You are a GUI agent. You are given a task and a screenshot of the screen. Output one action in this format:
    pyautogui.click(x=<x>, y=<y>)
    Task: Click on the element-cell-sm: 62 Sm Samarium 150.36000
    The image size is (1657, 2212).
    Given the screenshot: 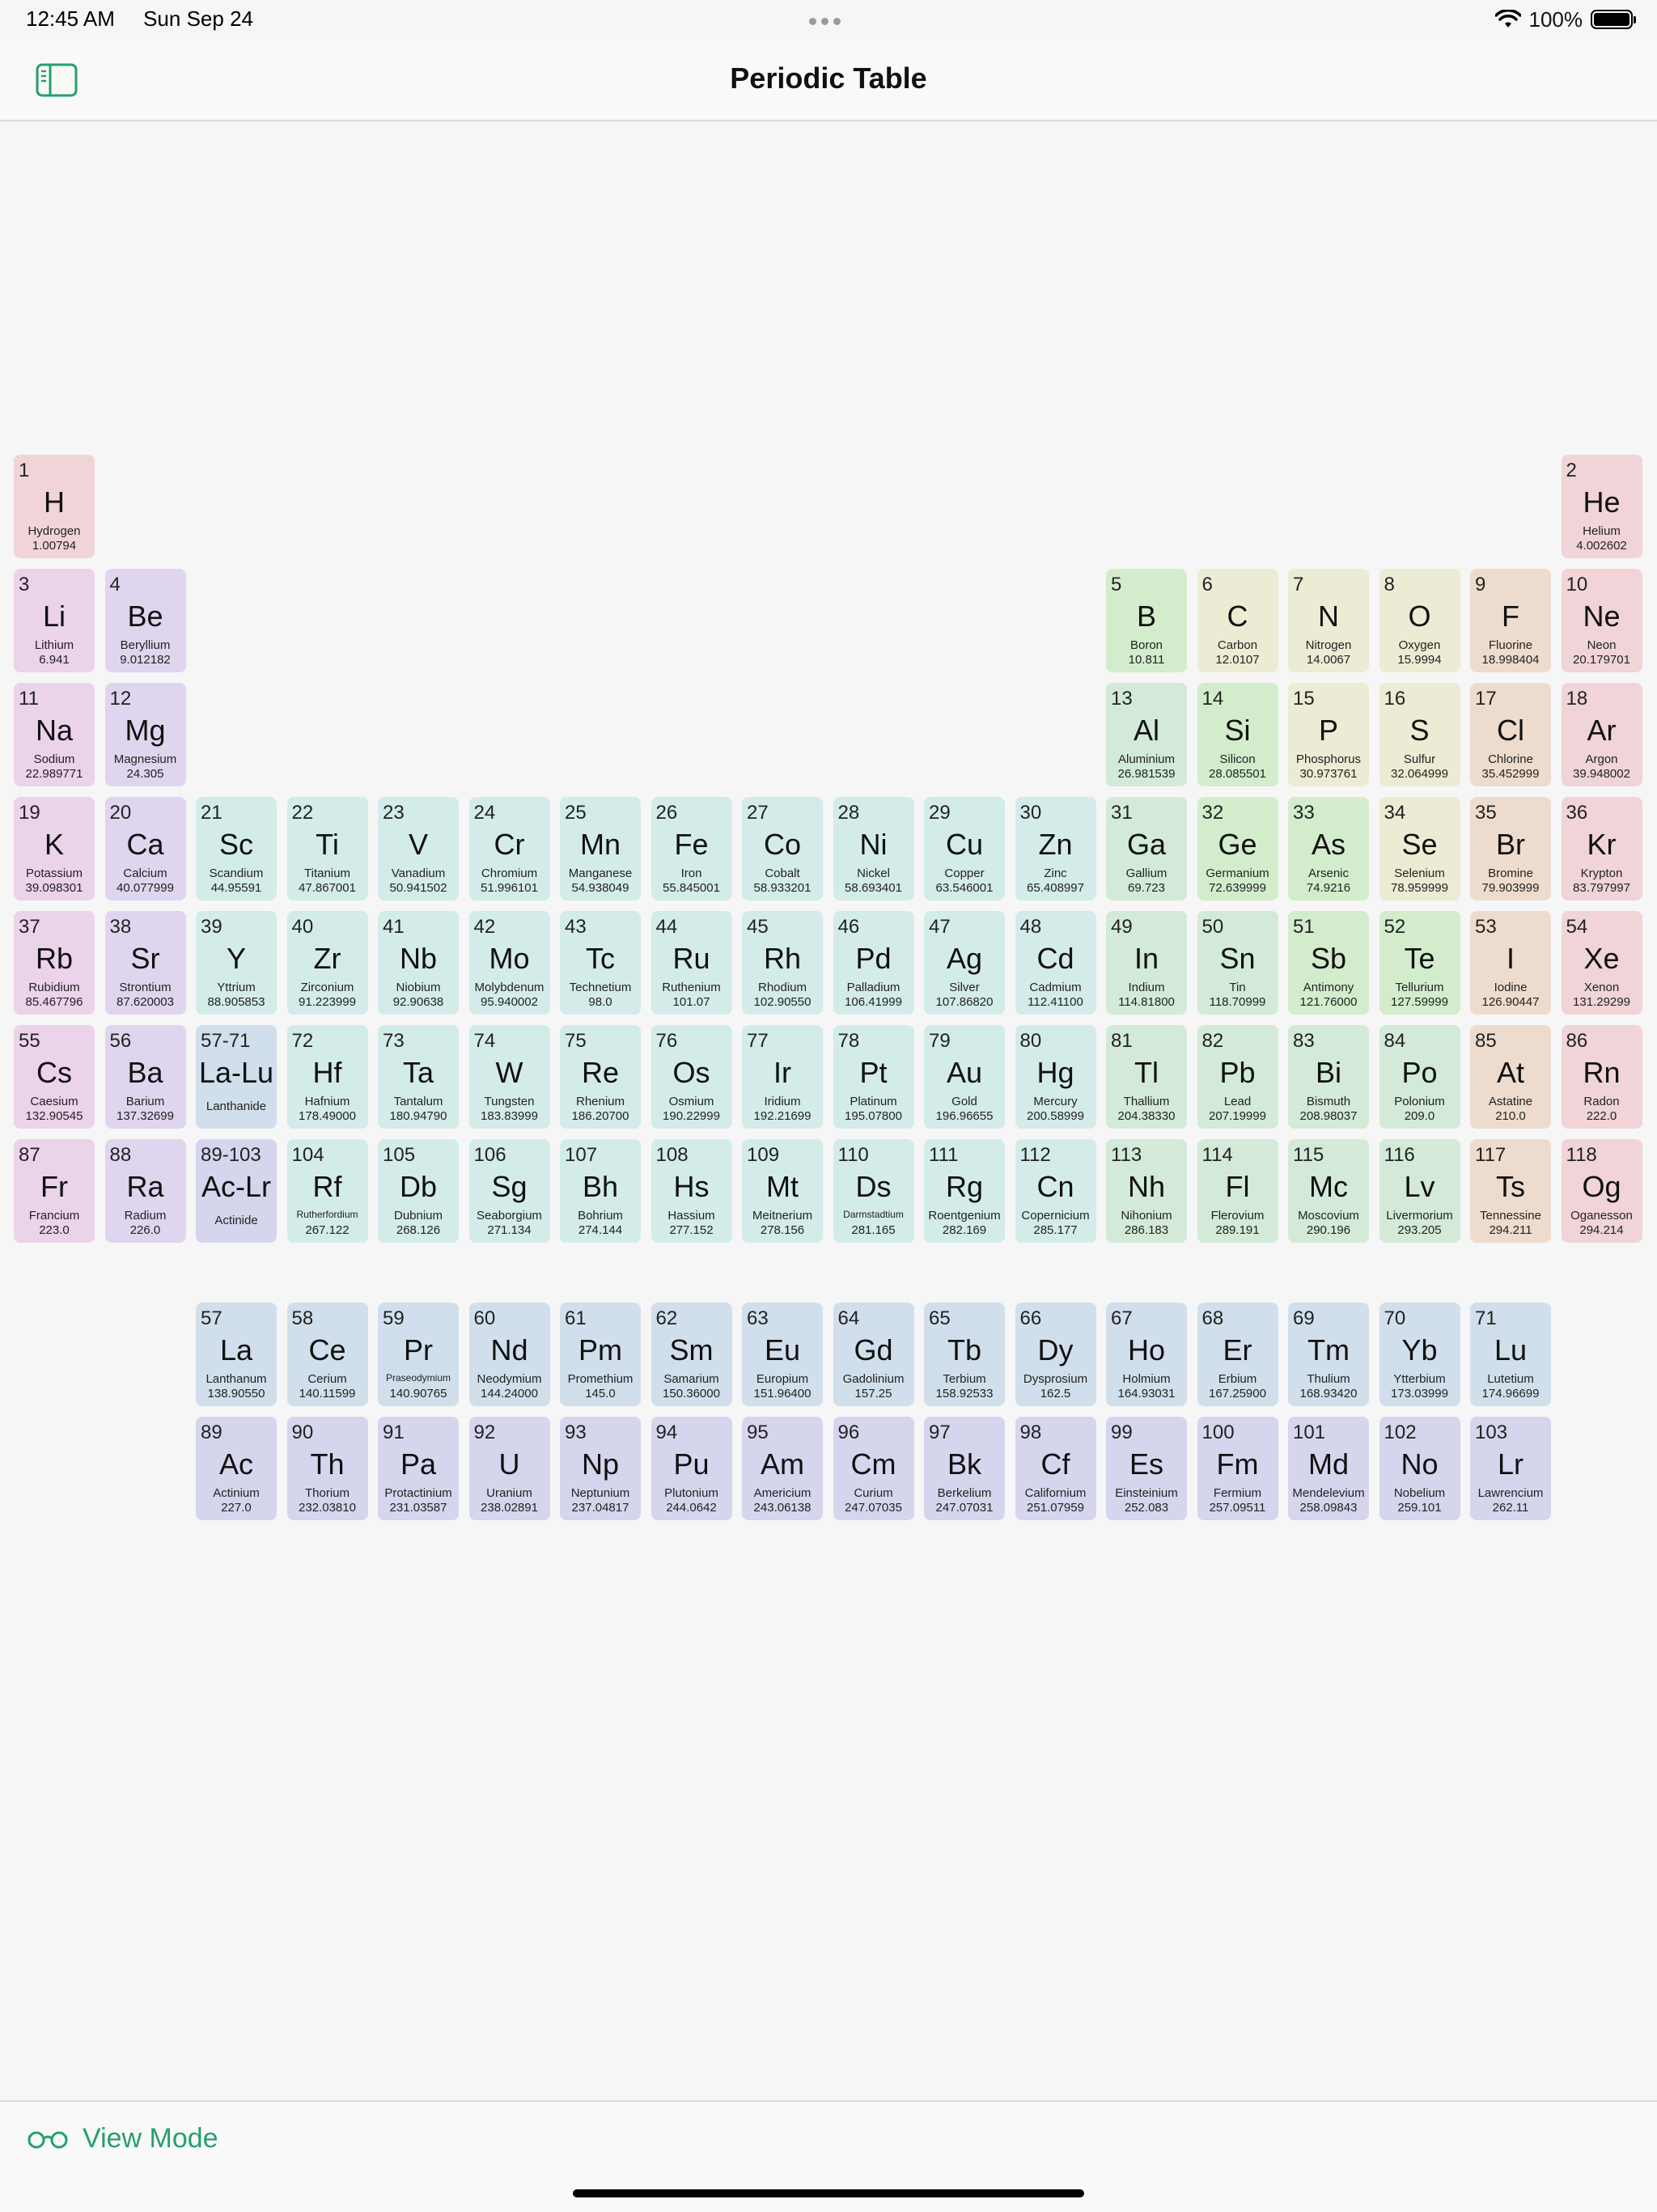 What is the action you would take?
    pyautogui.click(x=691, y=1354)
    